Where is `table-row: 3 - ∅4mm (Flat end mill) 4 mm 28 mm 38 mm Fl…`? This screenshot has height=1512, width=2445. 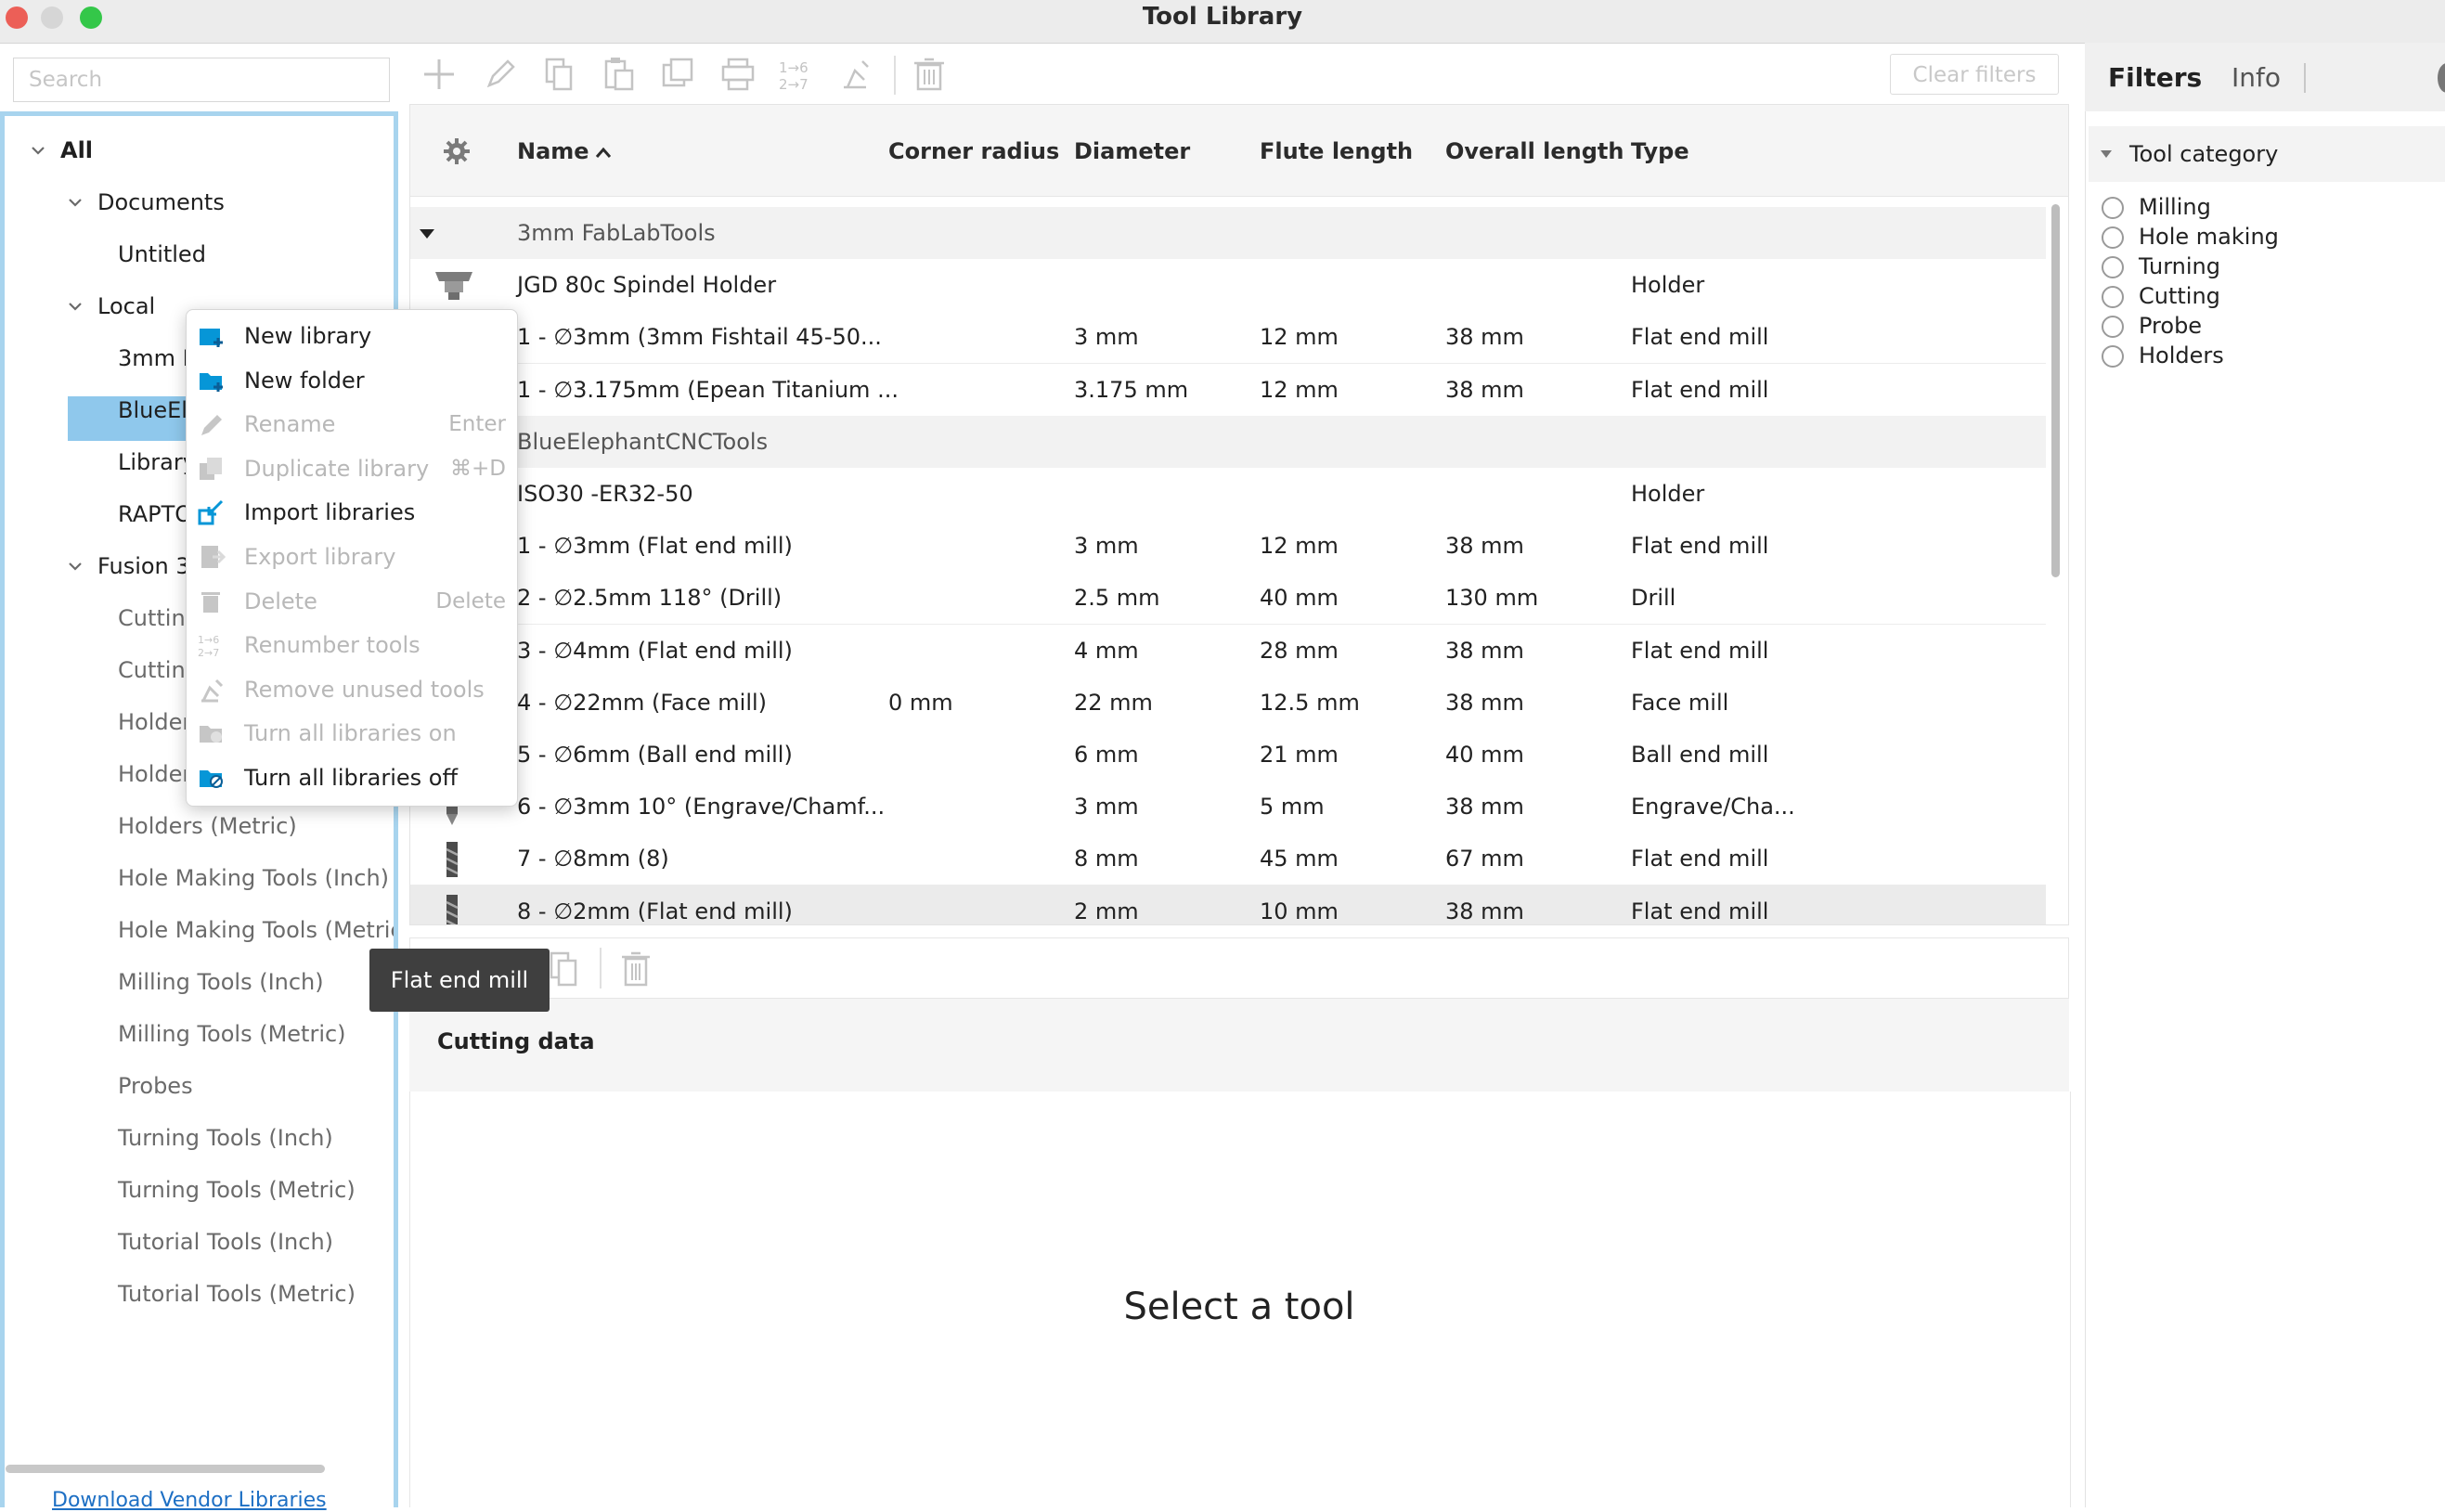
table-row: 3 - ∅4mm (Flat end mill) 4 mm 28 mm 38 mm Fl… is located at coordinates (1228, 651).